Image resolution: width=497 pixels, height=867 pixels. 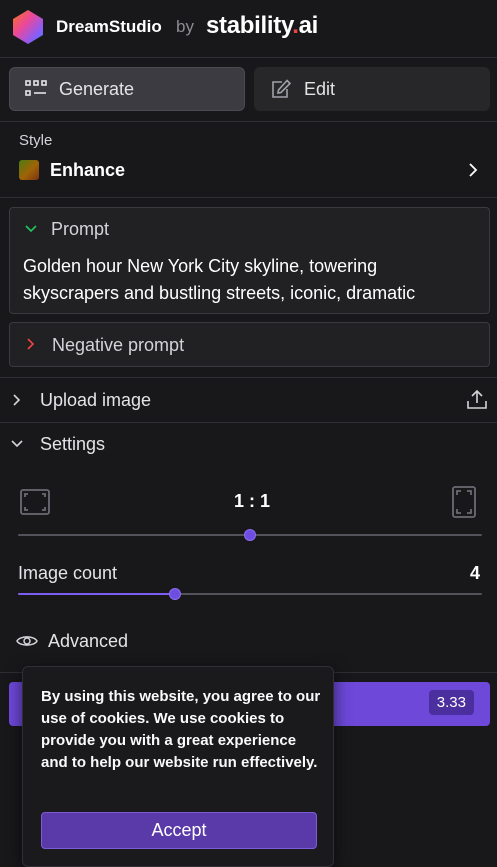 I want to click on negative-prompt-heading: Negative prompt, so click(x=118, y=345).